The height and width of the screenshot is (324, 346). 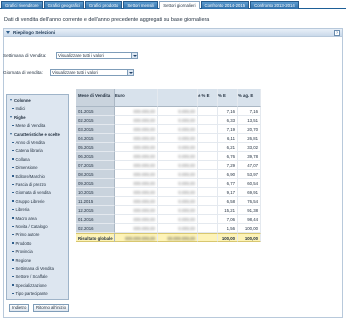 I want to click on pivot-item-label: Anno di Vendita, so click(x=30, y=142).